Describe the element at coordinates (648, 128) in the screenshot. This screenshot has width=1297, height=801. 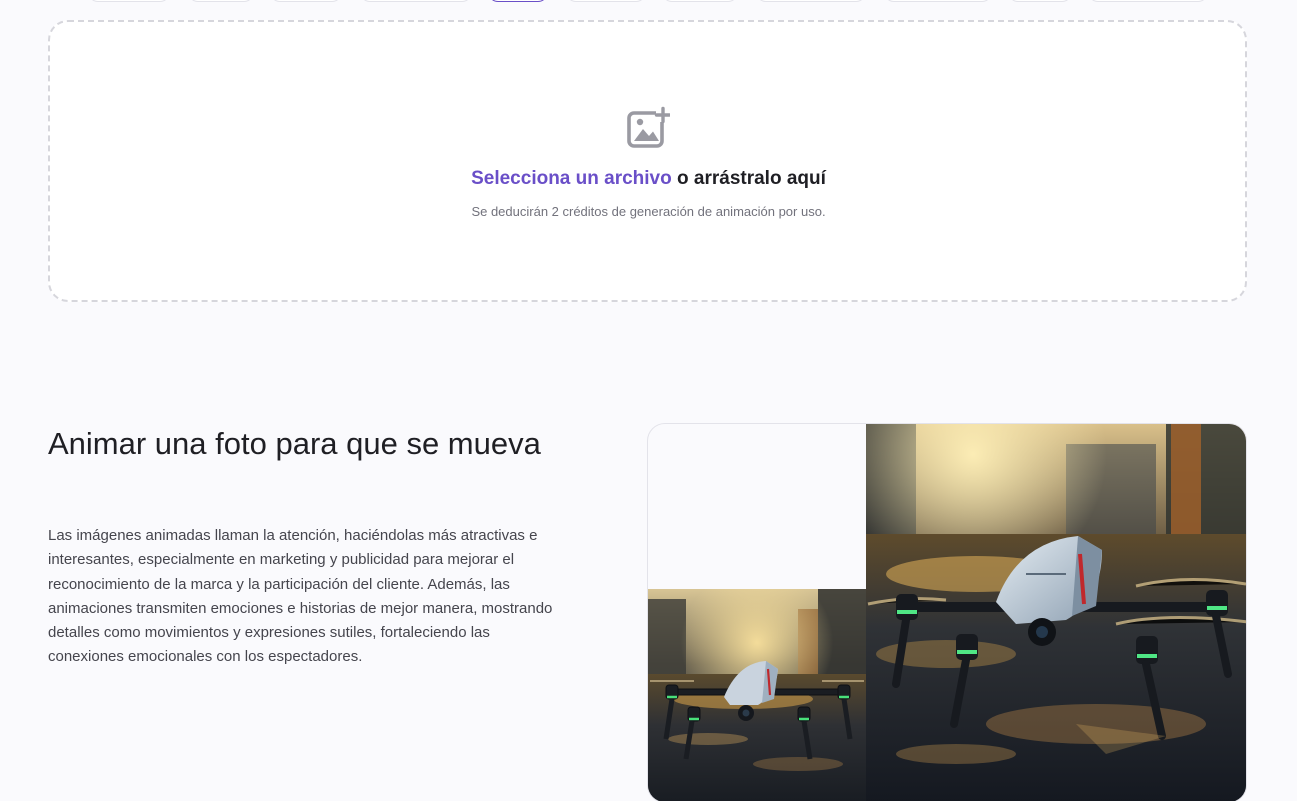
I see `add-image-icon` at that location.